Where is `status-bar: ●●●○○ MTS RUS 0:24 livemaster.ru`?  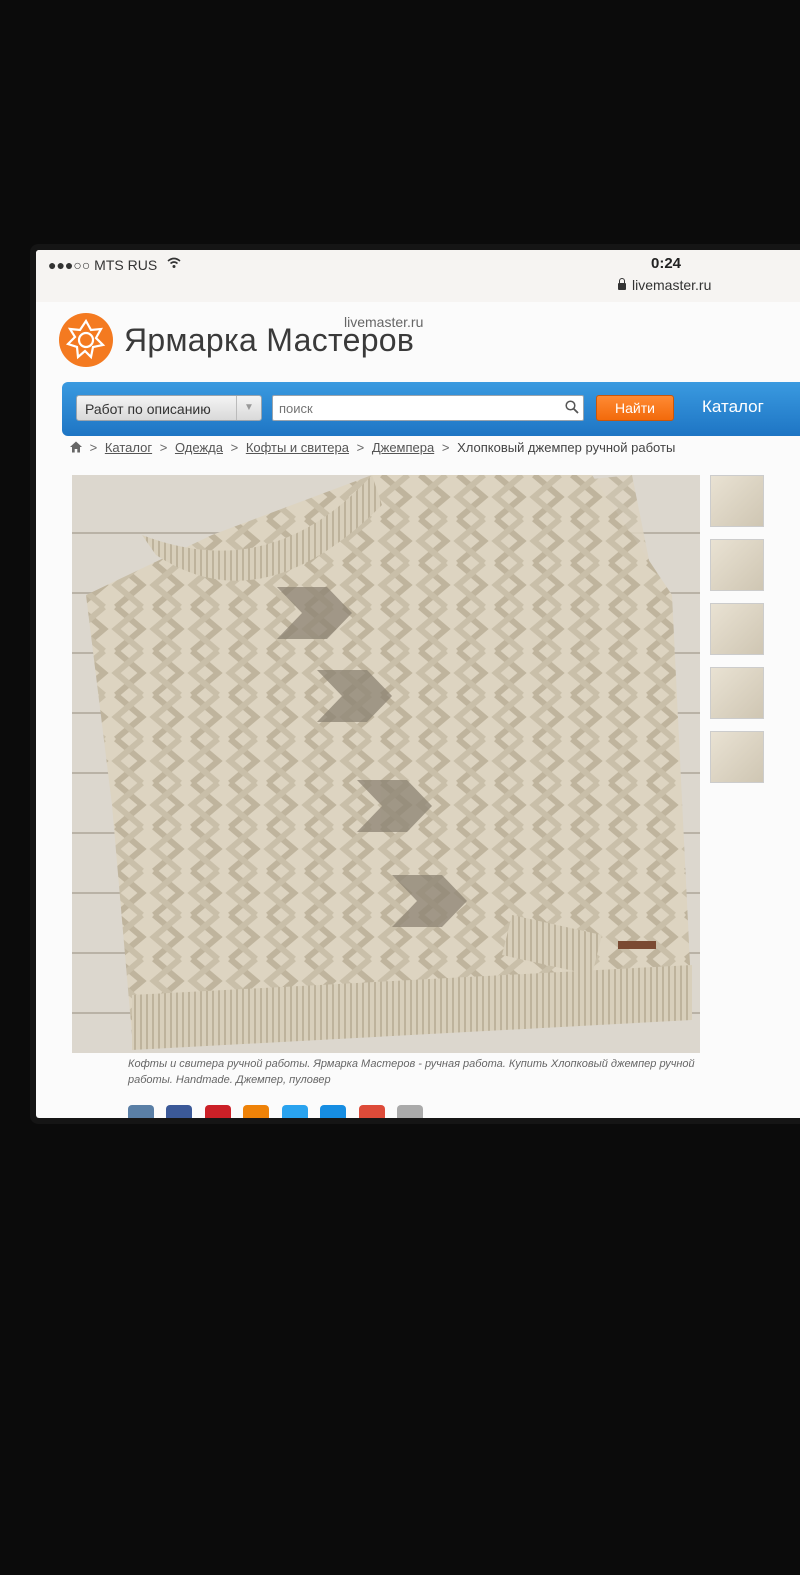 status-bar: ●●●○○ MTS RUS 0:24 livemaster.ru is located at coordinates (418, 276).